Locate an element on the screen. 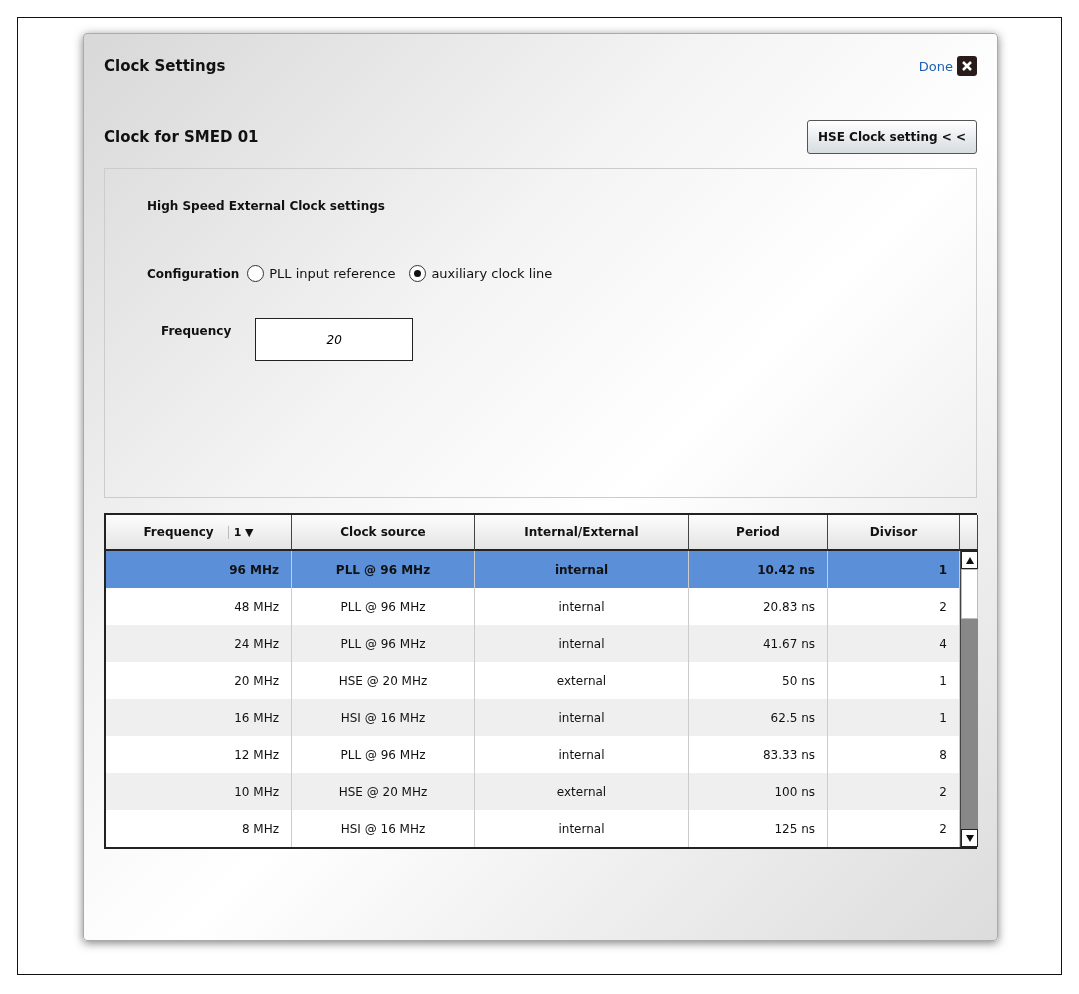  table-cell: 10 MHz is located at coordinates (199, 791).